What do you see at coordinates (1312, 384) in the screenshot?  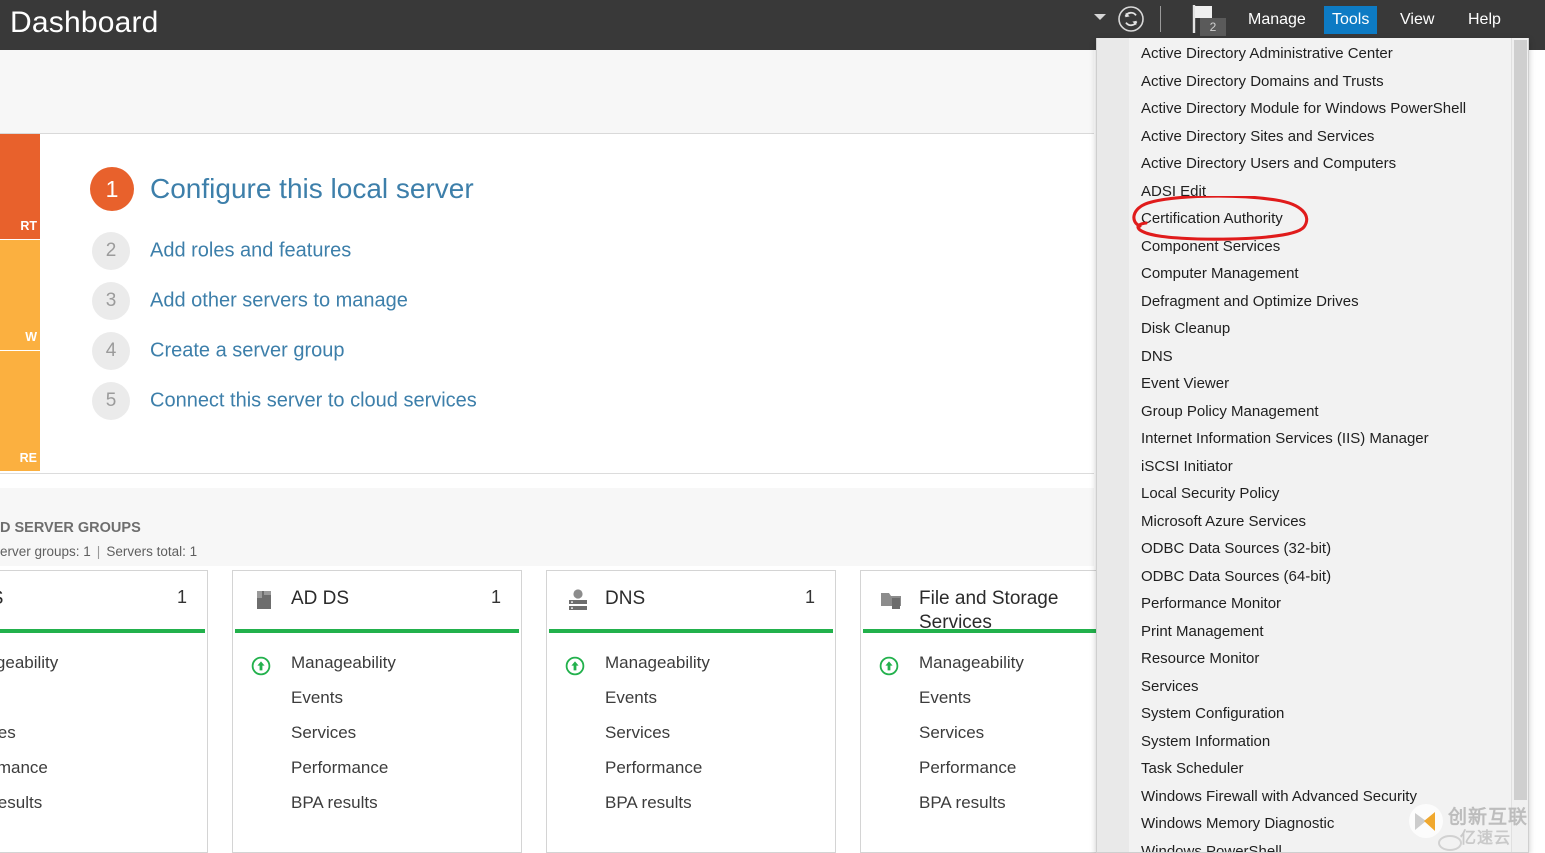 I see `menu-item-event-viewer: Event Viewer` at bounding box center [1312, 384].